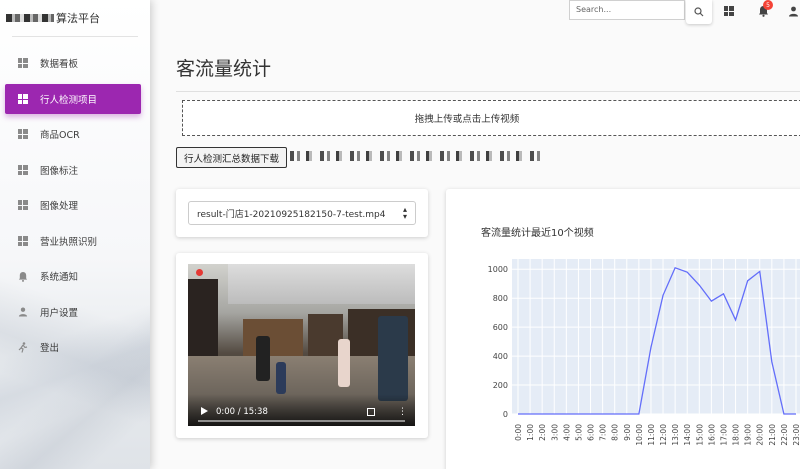 The image size is (800, 469). I want to click on x-tick-label: 14:00, so click(687, 435).